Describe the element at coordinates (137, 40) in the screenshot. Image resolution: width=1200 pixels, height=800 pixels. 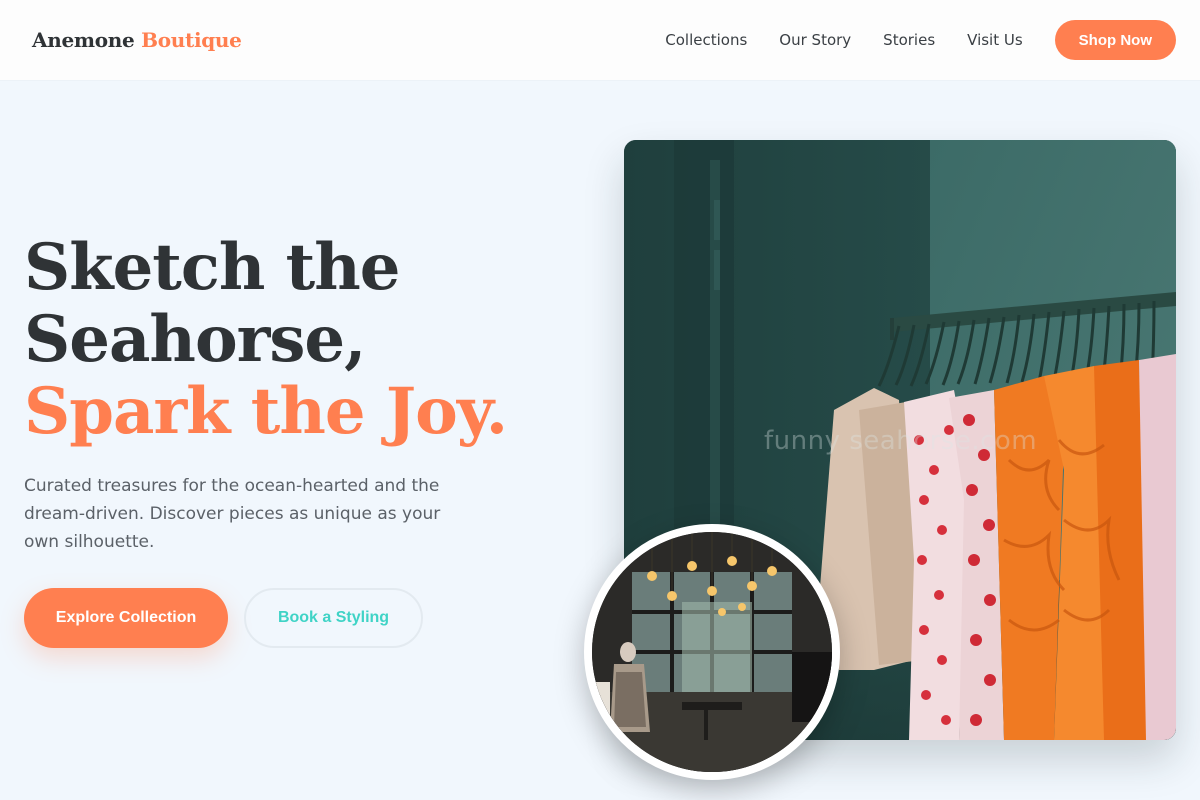
I see `brand-logo: Anemone Boutique` at that location.